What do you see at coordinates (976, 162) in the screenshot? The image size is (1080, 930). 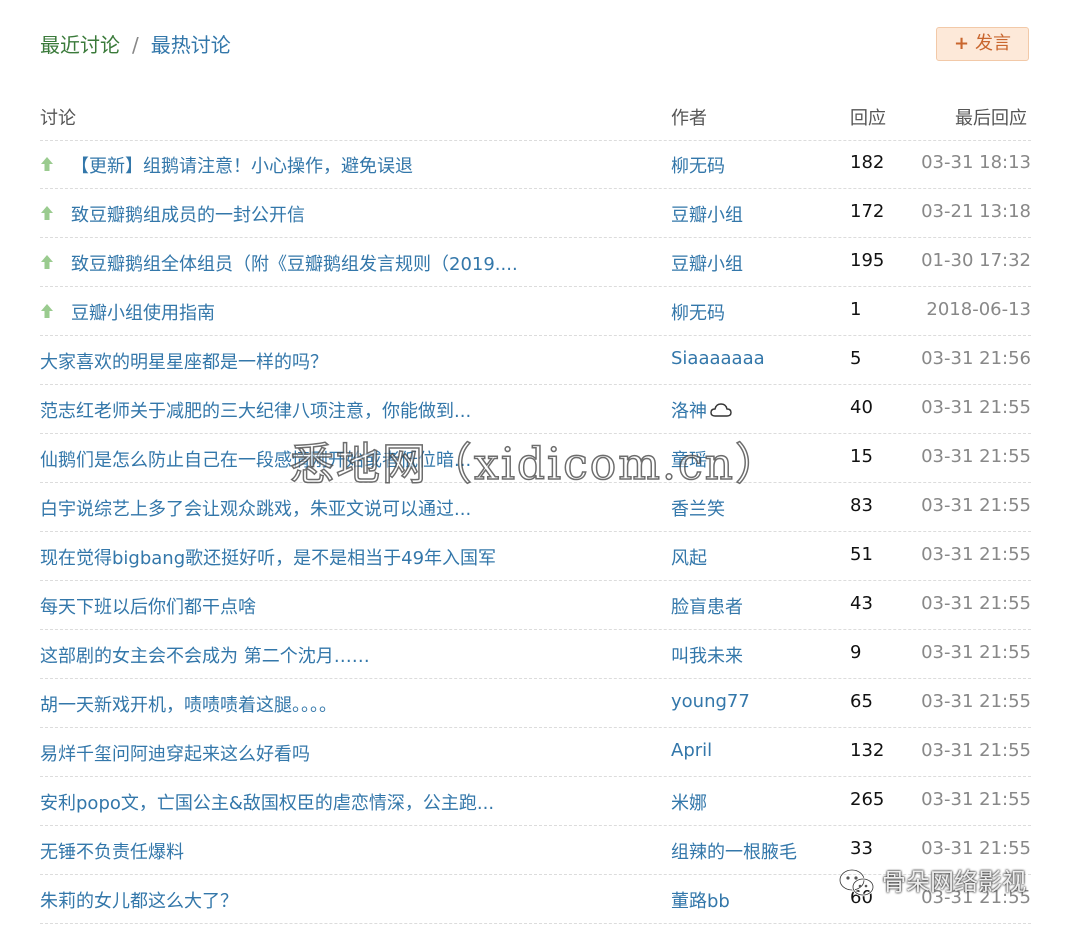 I see `last-reply-time: 03-31 18:13` at bounding box center [976, 162].